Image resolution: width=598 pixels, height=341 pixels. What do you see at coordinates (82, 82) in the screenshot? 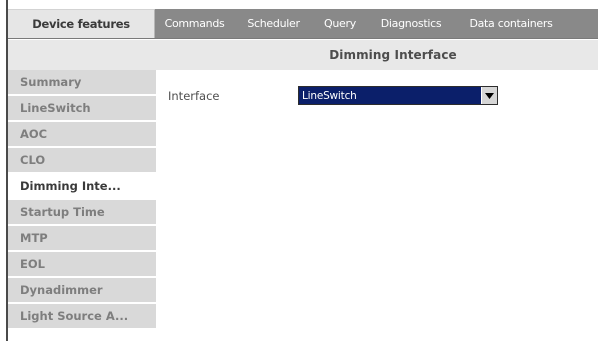
I see `sidebar-item-summary: Summary` at bounding box center [82, 82].